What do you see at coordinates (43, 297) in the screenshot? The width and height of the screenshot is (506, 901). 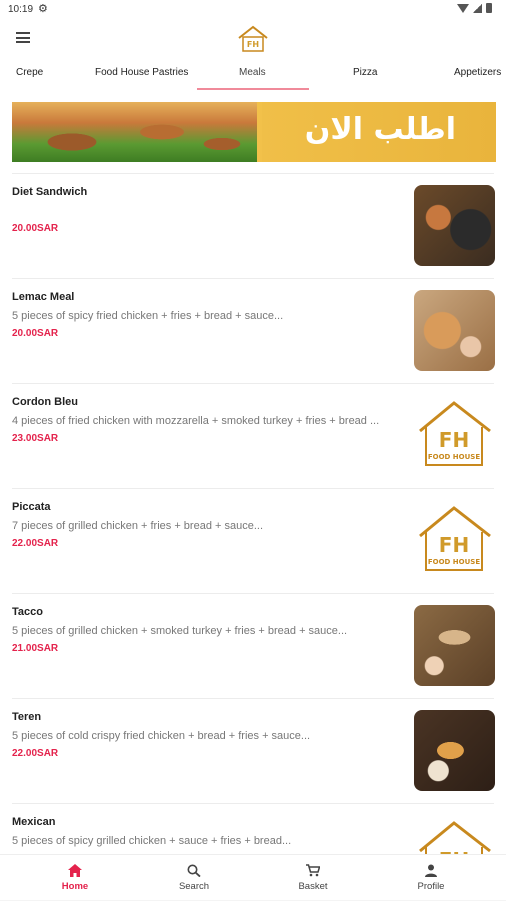 I see `item-name: Lemac Meal` at bounding box center [43, 297].